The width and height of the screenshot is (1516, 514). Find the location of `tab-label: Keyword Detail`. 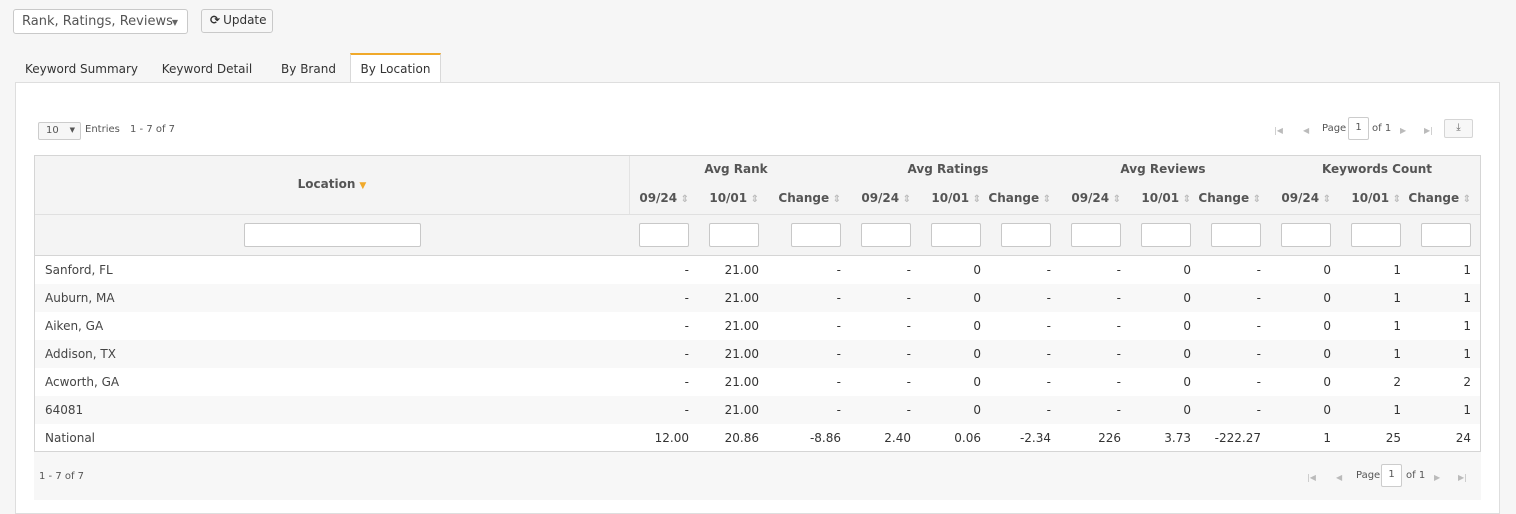

tab-label: Keyword Detail is located at coordinates (207, 69).